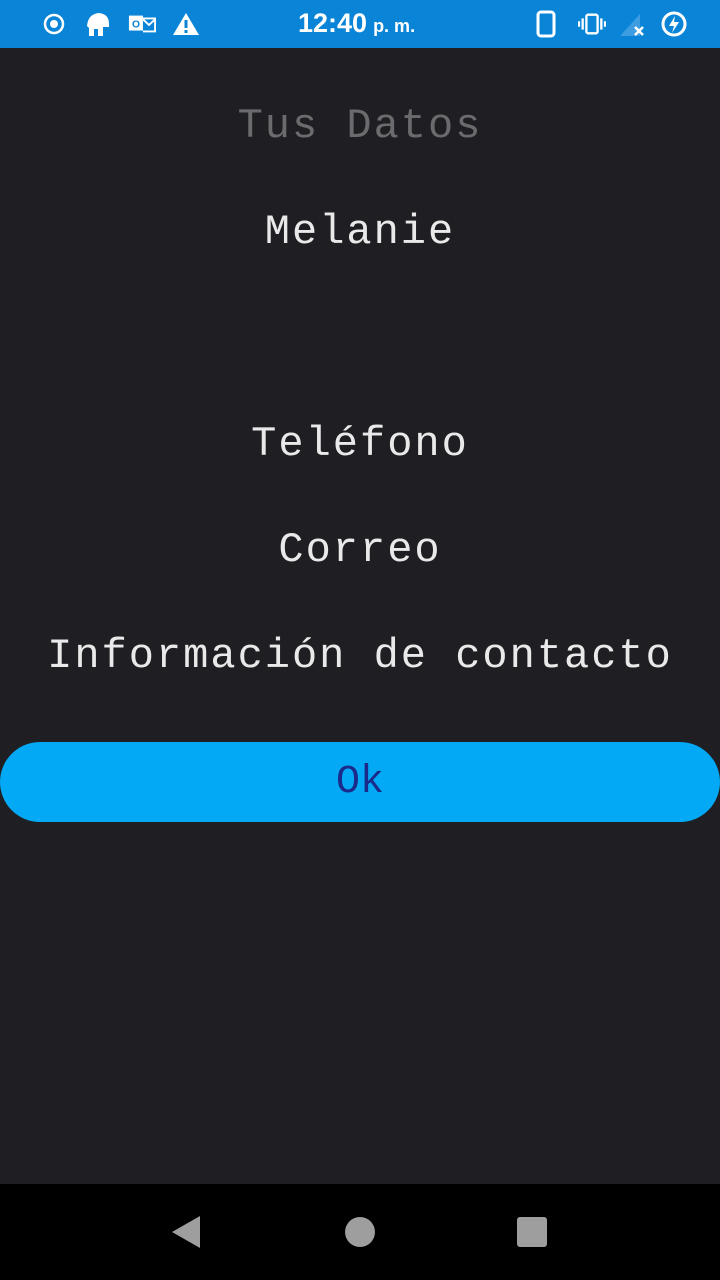  I want to click on record-icon, so click(54, 24).